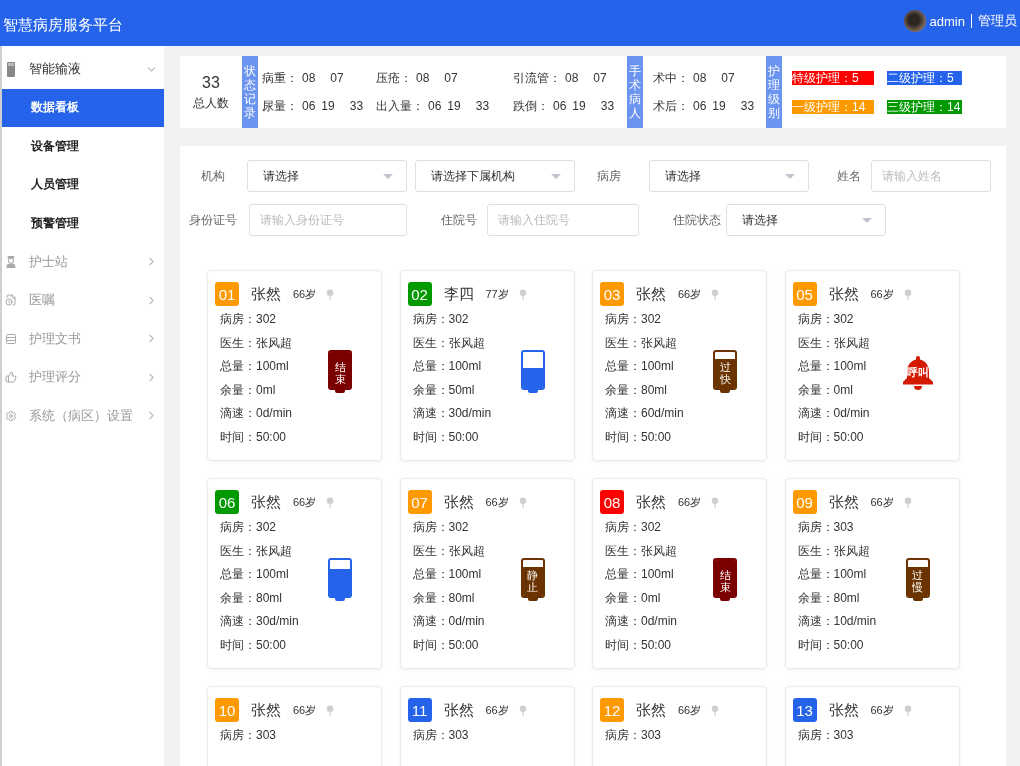 The height and width of the screenshot is (766, 1020). What do you see at coordinates (612, 294) in the screenshot?
I see `bed-number-badge: 03` at bounding box center [612, 294].